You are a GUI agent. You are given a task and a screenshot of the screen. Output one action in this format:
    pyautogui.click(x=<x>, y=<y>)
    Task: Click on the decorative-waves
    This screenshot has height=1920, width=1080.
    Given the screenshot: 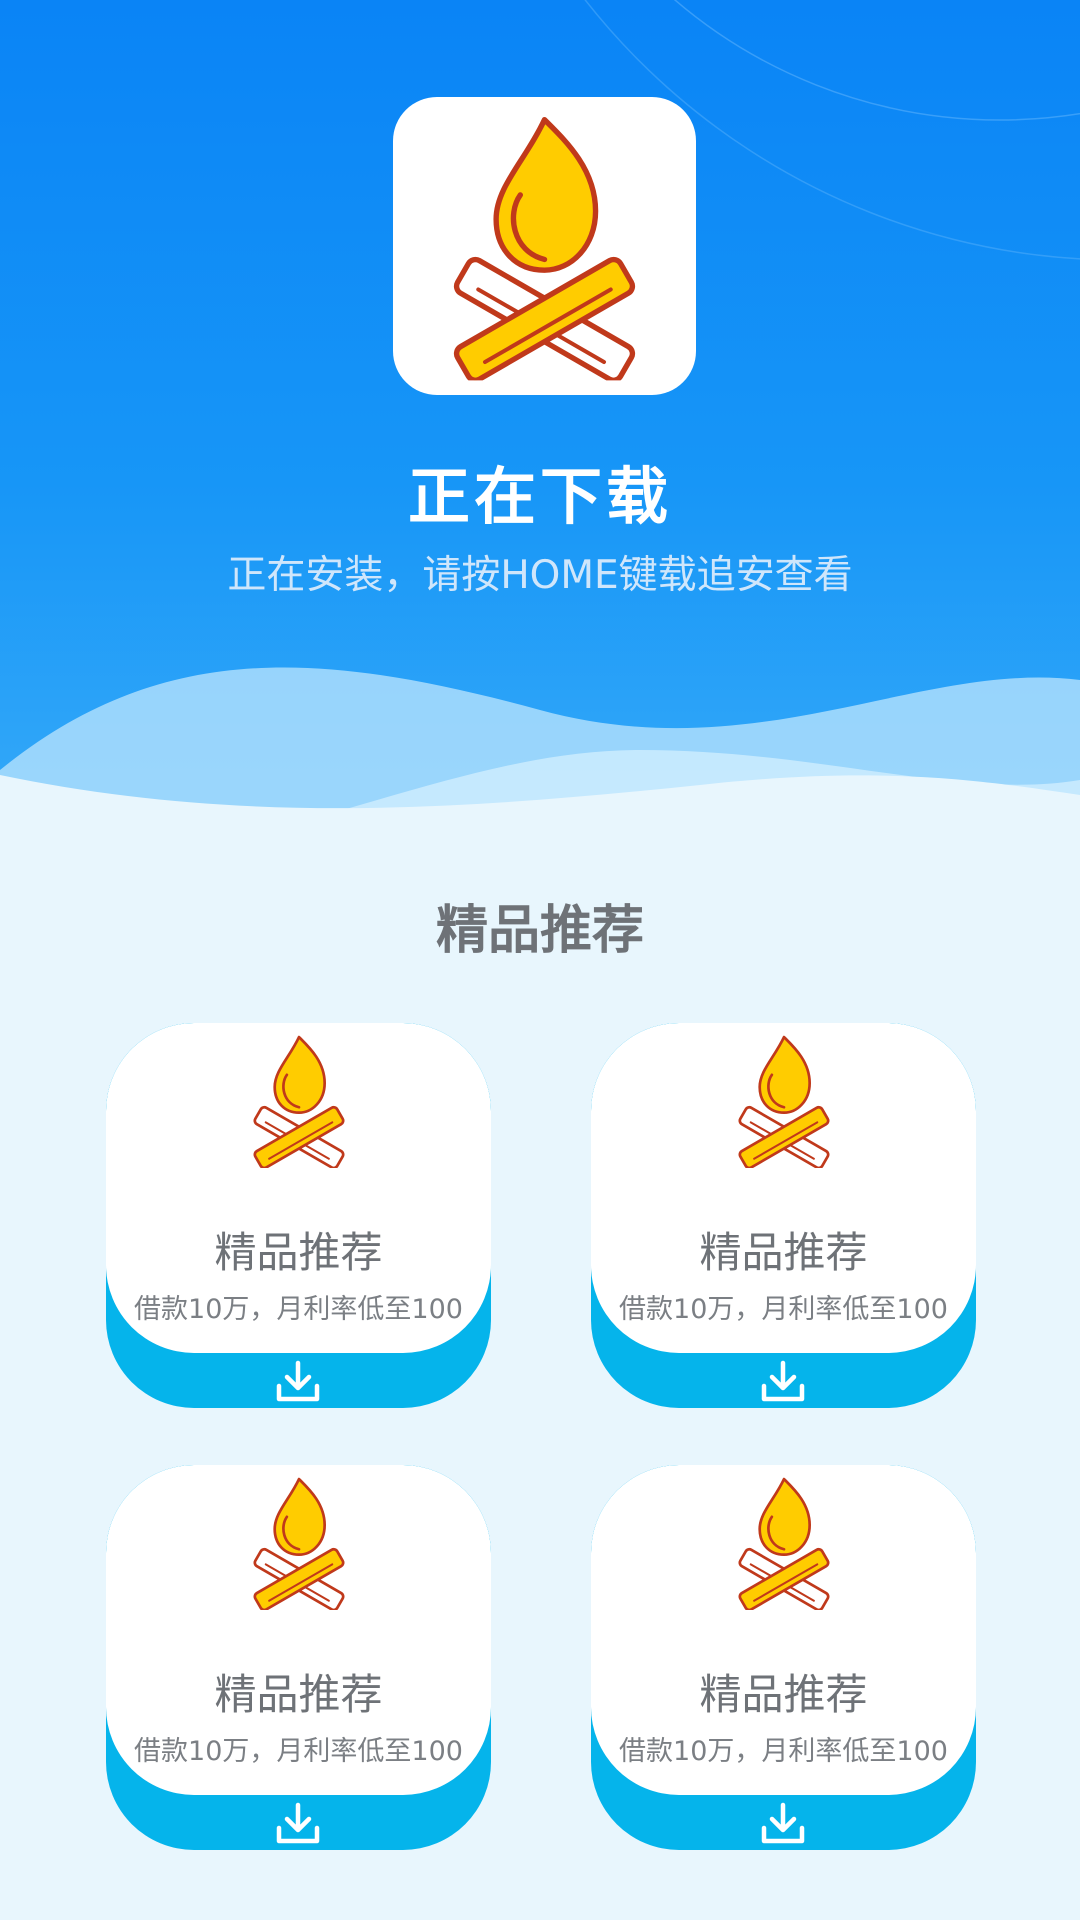 What is the action you would take?
    pyautogui.click(x=540, y=773)
    